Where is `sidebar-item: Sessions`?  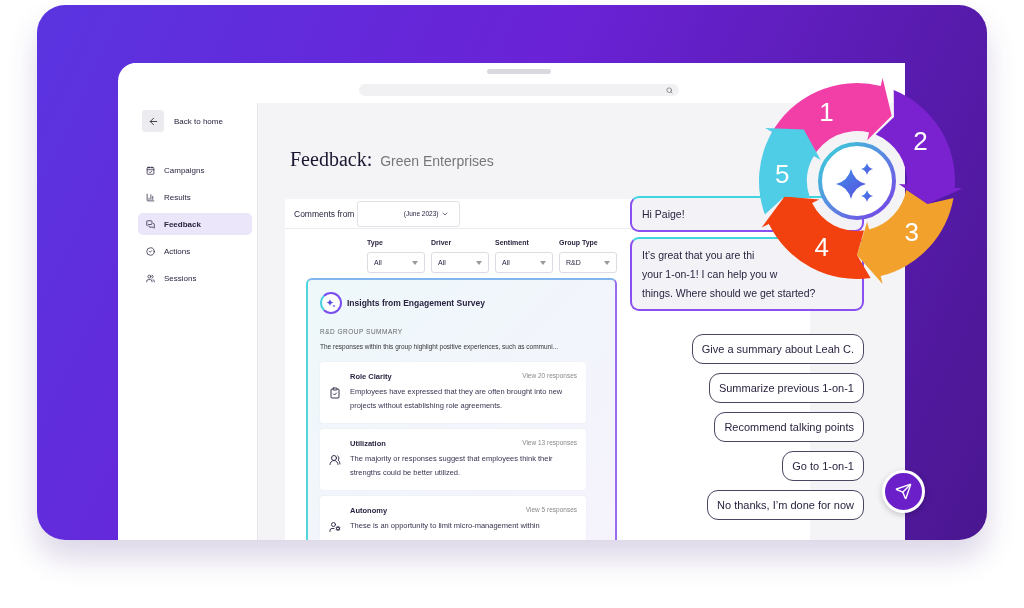
sidebar-item: Sessions is located at coordinates (195, 278).